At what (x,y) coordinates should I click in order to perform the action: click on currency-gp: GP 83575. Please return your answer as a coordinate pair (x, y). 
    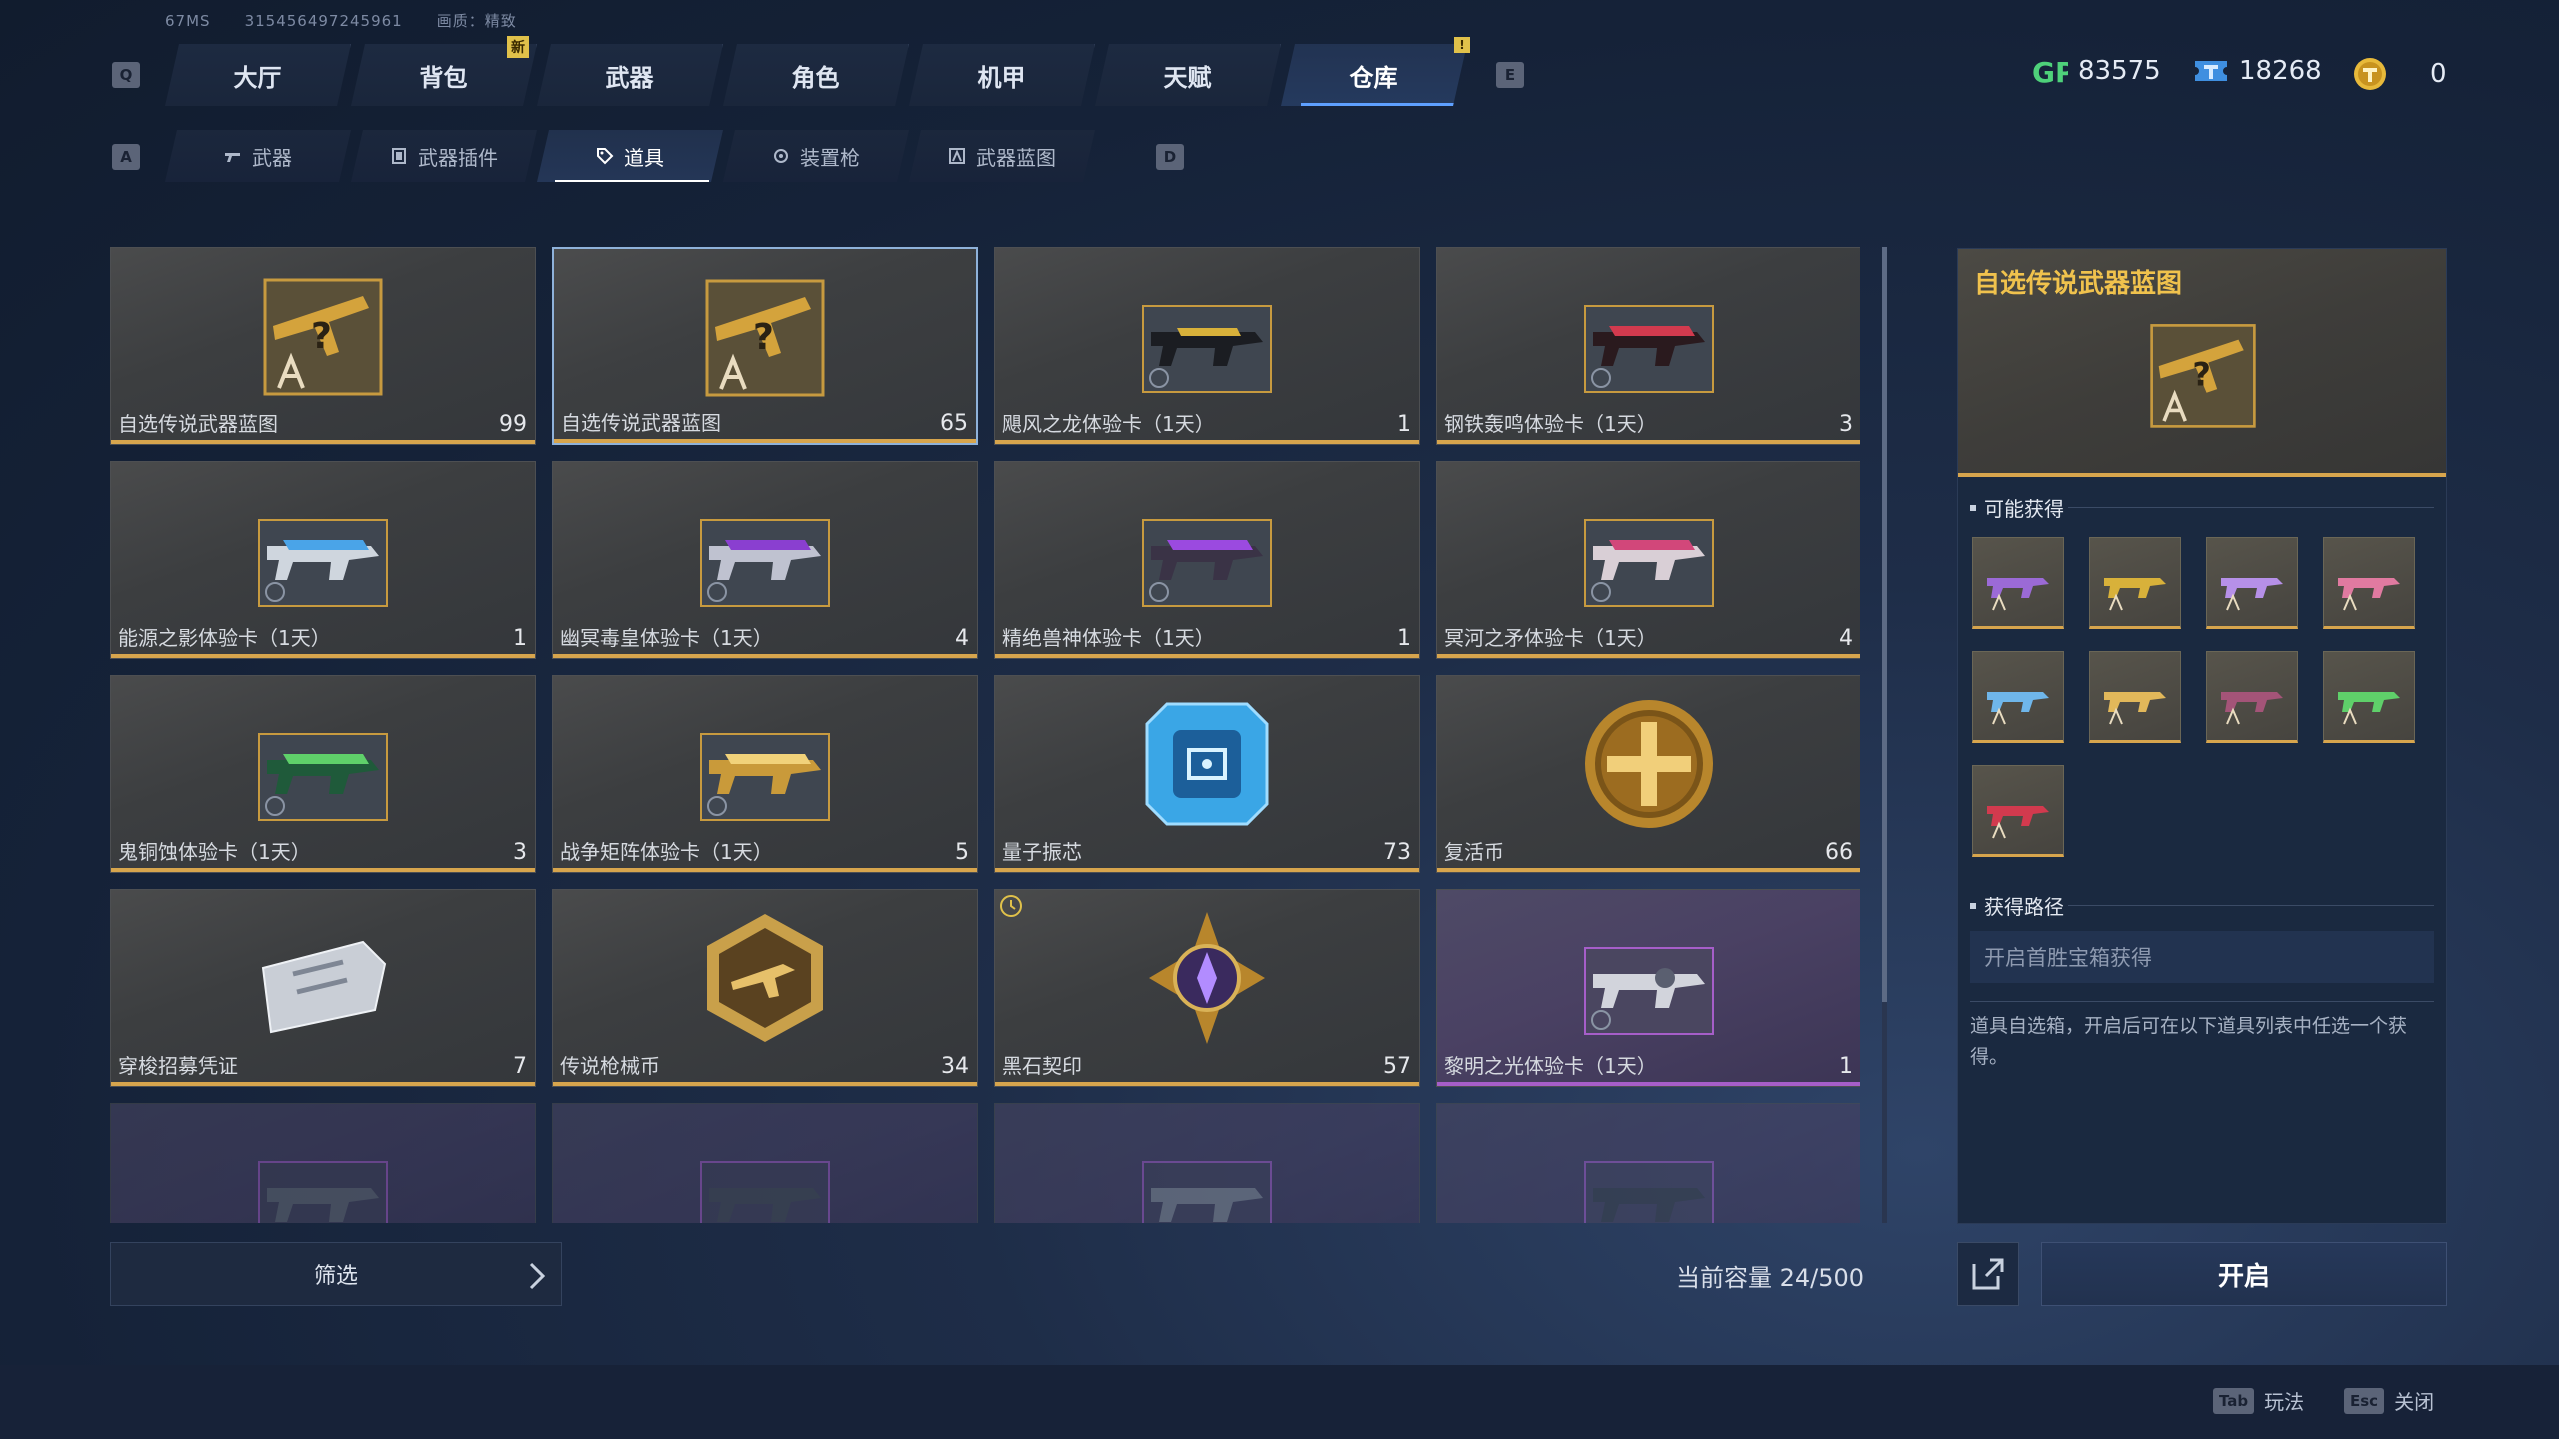
    Looking at the image, I should click on (2096, 71).